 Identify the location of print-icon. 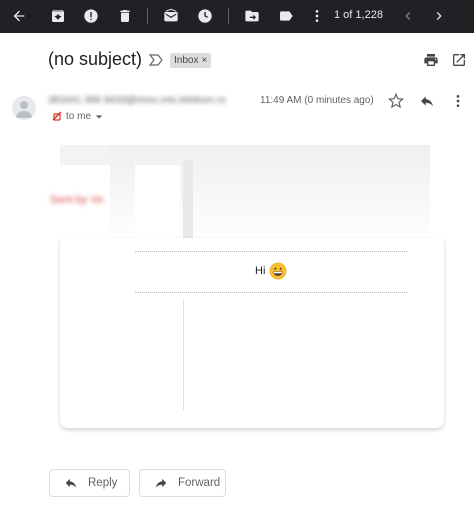
(431, 60).